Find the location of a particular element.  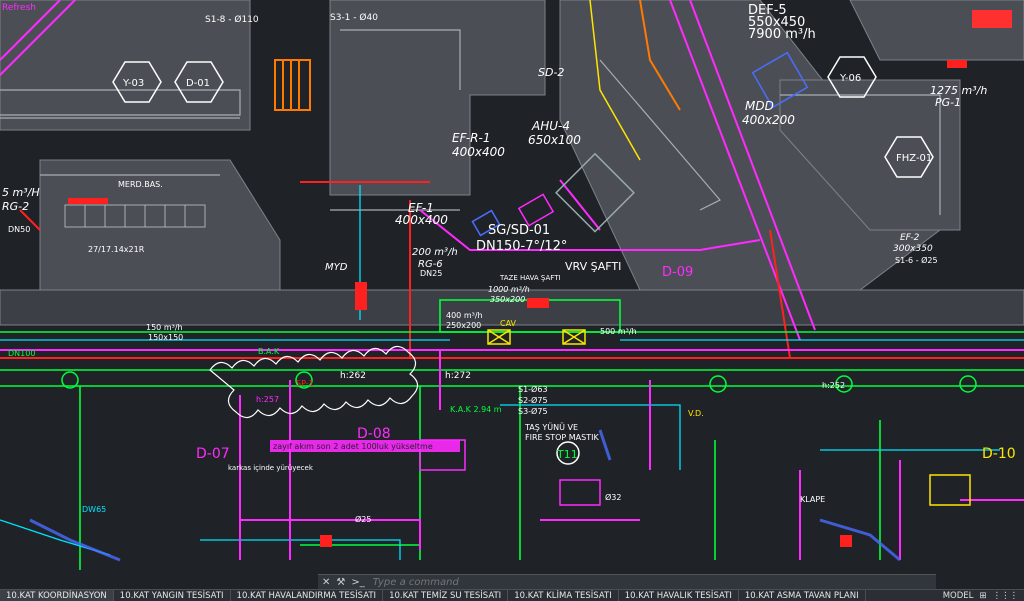

label-merd: MERD.BAS. is located at coordinates (140, 184).